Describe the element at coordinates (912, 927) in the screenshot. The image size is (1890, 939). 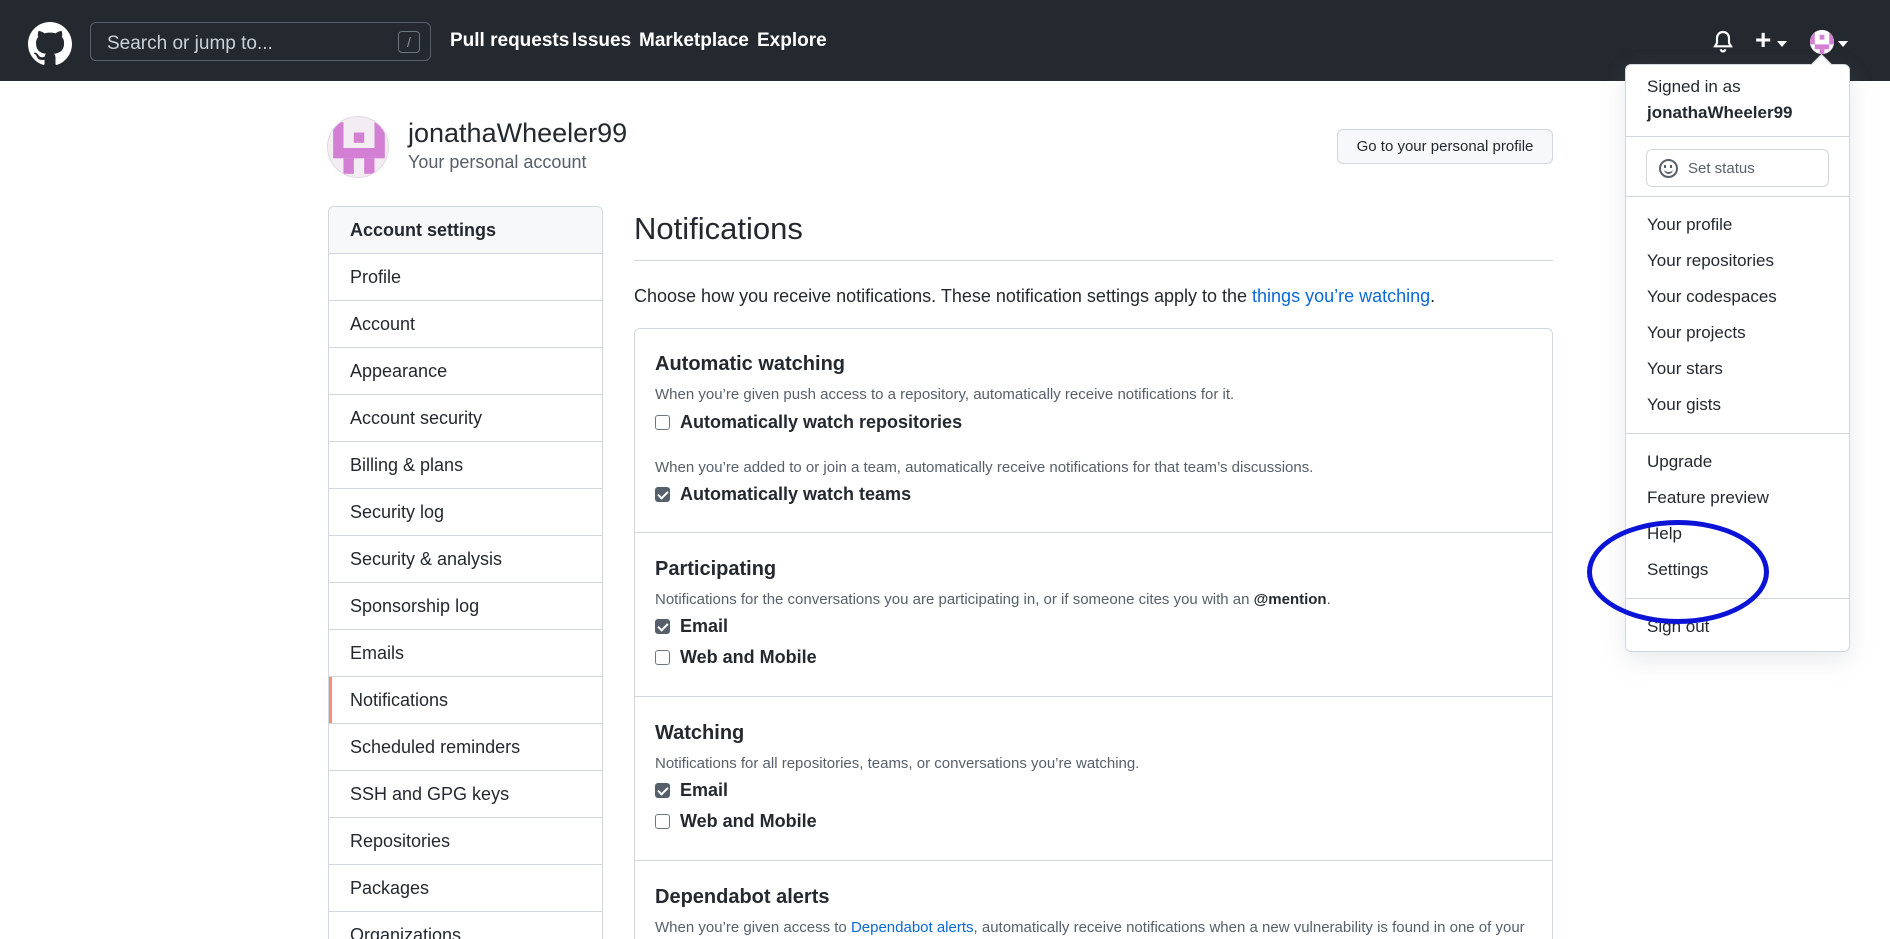
I see `dependabot-alerts-link: Dependabot alerts` at that location.